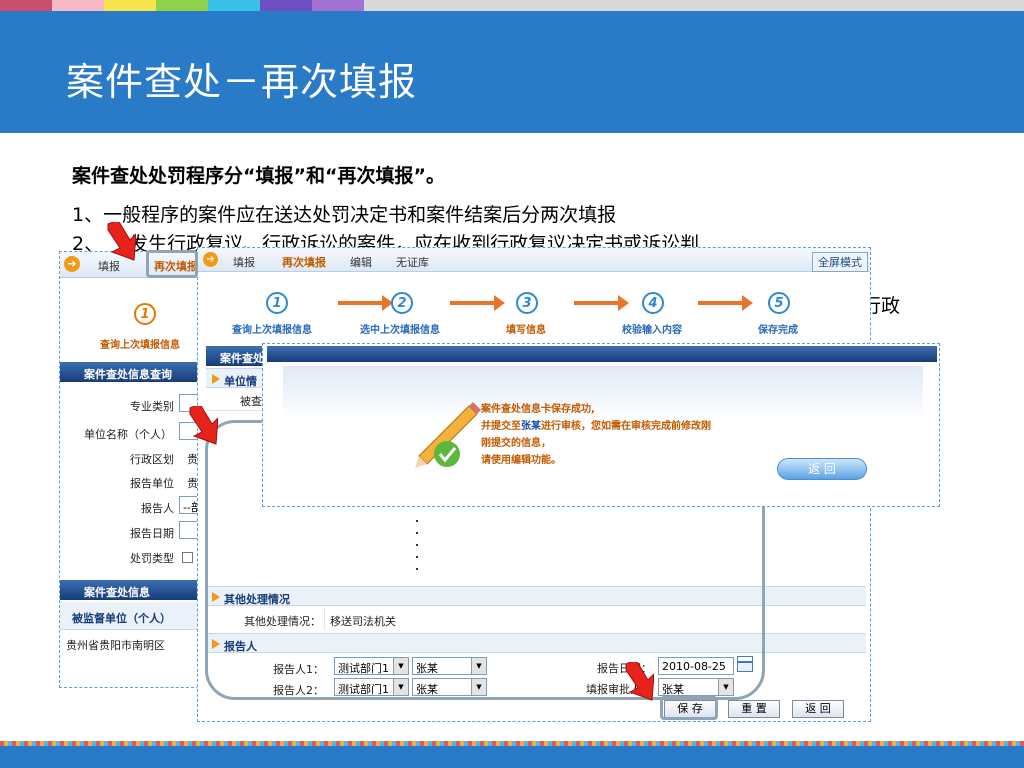 The image size is (1024, 768). Describe the element at coordinates (145, 314) in the screenshot. I see `back-step-1-icon: 1` at that location.